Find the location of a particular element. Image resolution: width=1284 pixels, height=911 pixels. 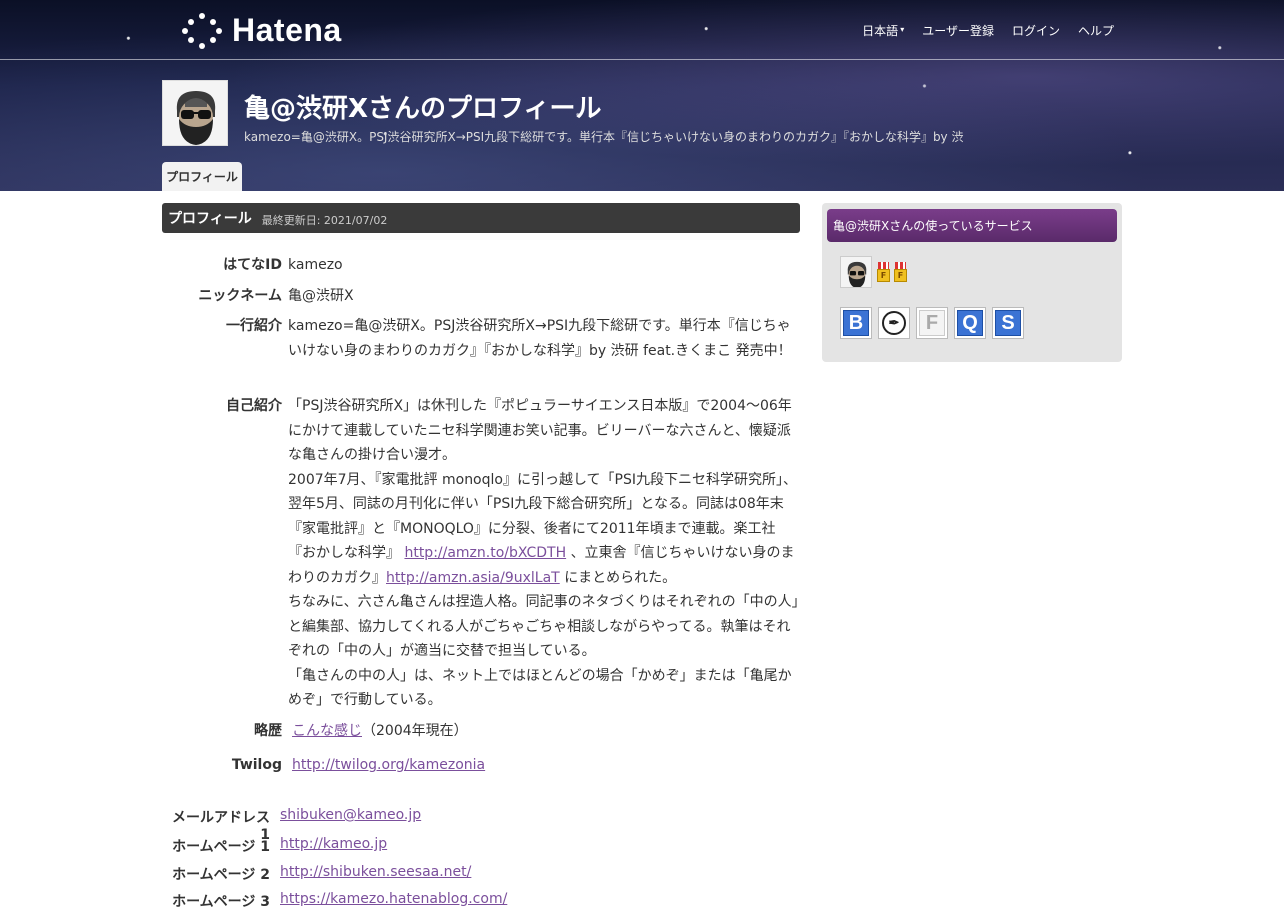

user-avatar is located at coordinates (195, 113).